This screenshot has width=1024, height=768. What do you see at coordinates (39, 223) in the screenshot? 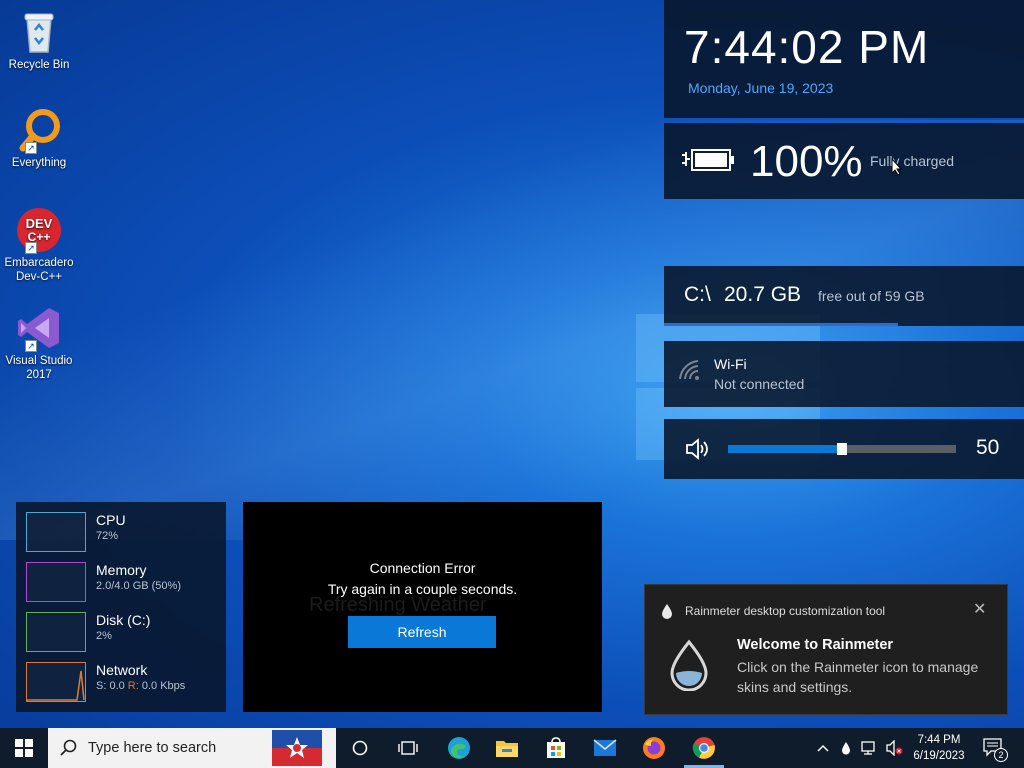
I see `svg-text: DEV` at bounding box center [39, 223].